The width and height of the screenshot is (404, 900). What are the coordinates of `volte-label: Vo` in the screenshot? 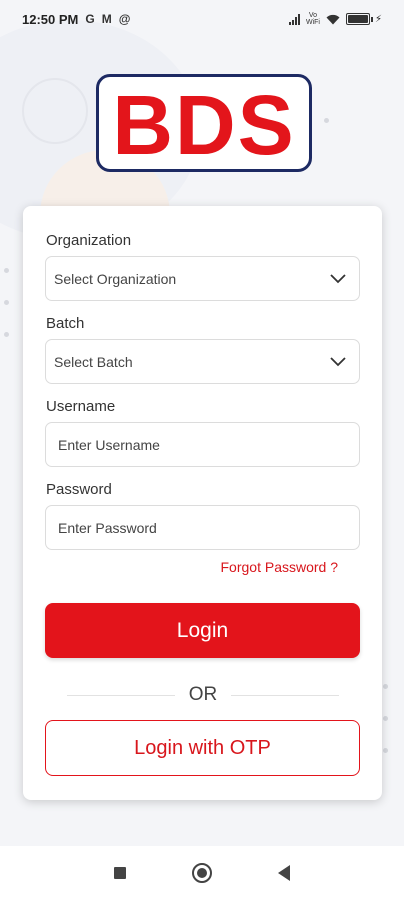 It's located at (313, 15).